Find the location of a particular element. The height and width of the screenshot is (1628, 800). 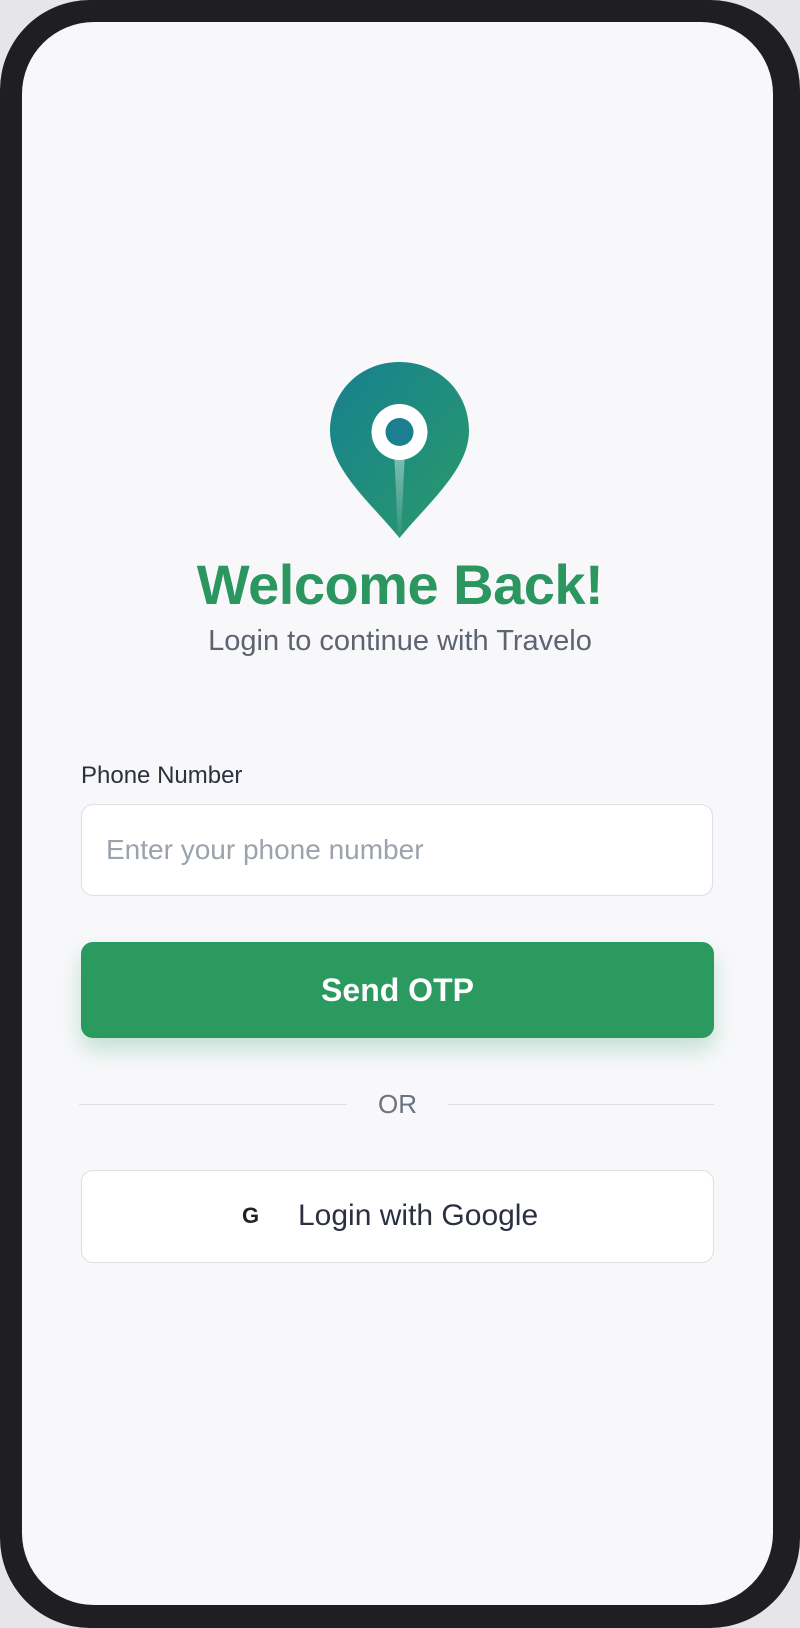

google-icon: G is located at coordinates (251, 1215).